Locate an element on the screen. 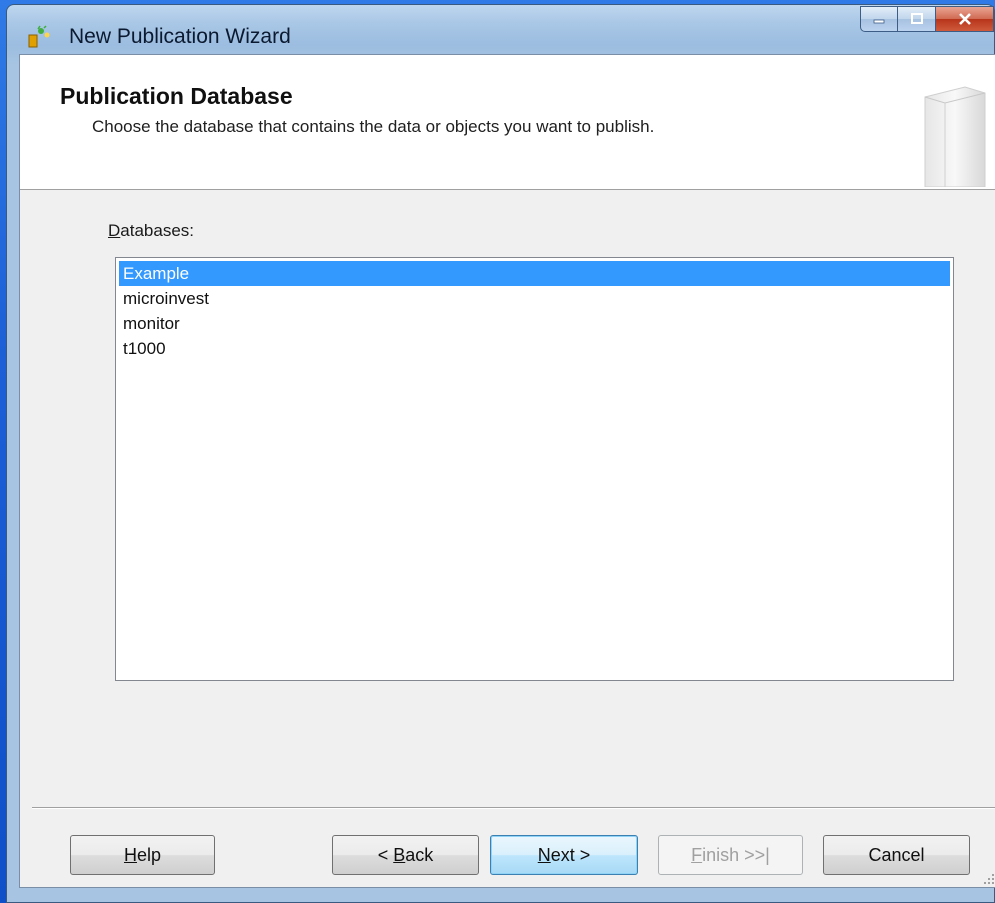 This screenshot has width=995, height=903. databases-label: Databases: is located at coordinates (151, 231).